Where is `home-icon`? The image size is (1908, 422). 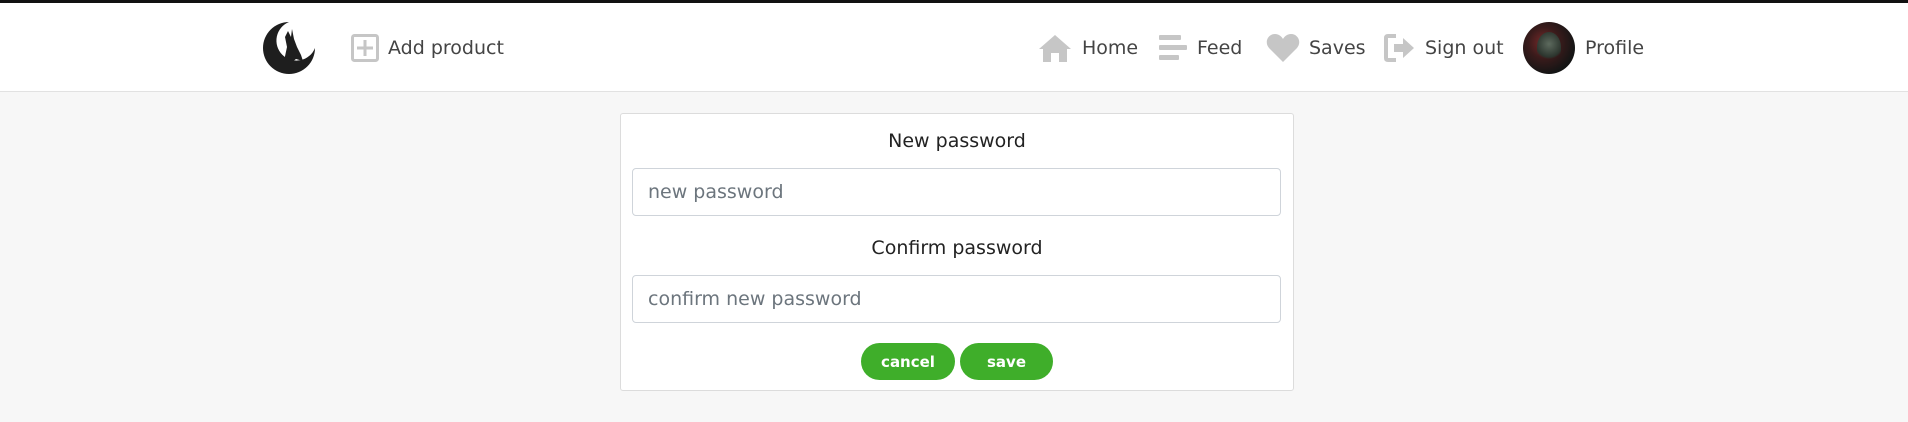 home-icon is located at coordinates (1055, 48).